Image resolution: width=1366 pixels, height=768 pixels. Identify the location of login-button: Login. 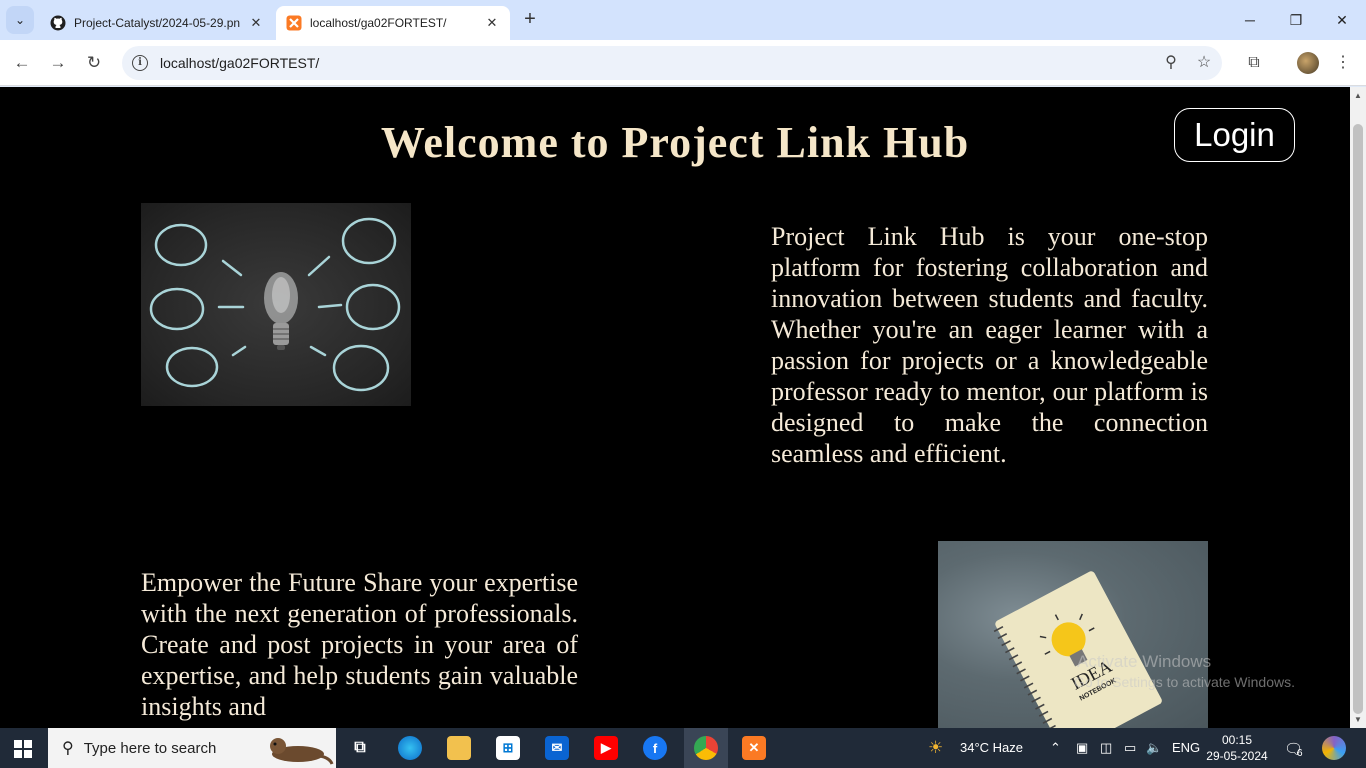
(1234, 135).